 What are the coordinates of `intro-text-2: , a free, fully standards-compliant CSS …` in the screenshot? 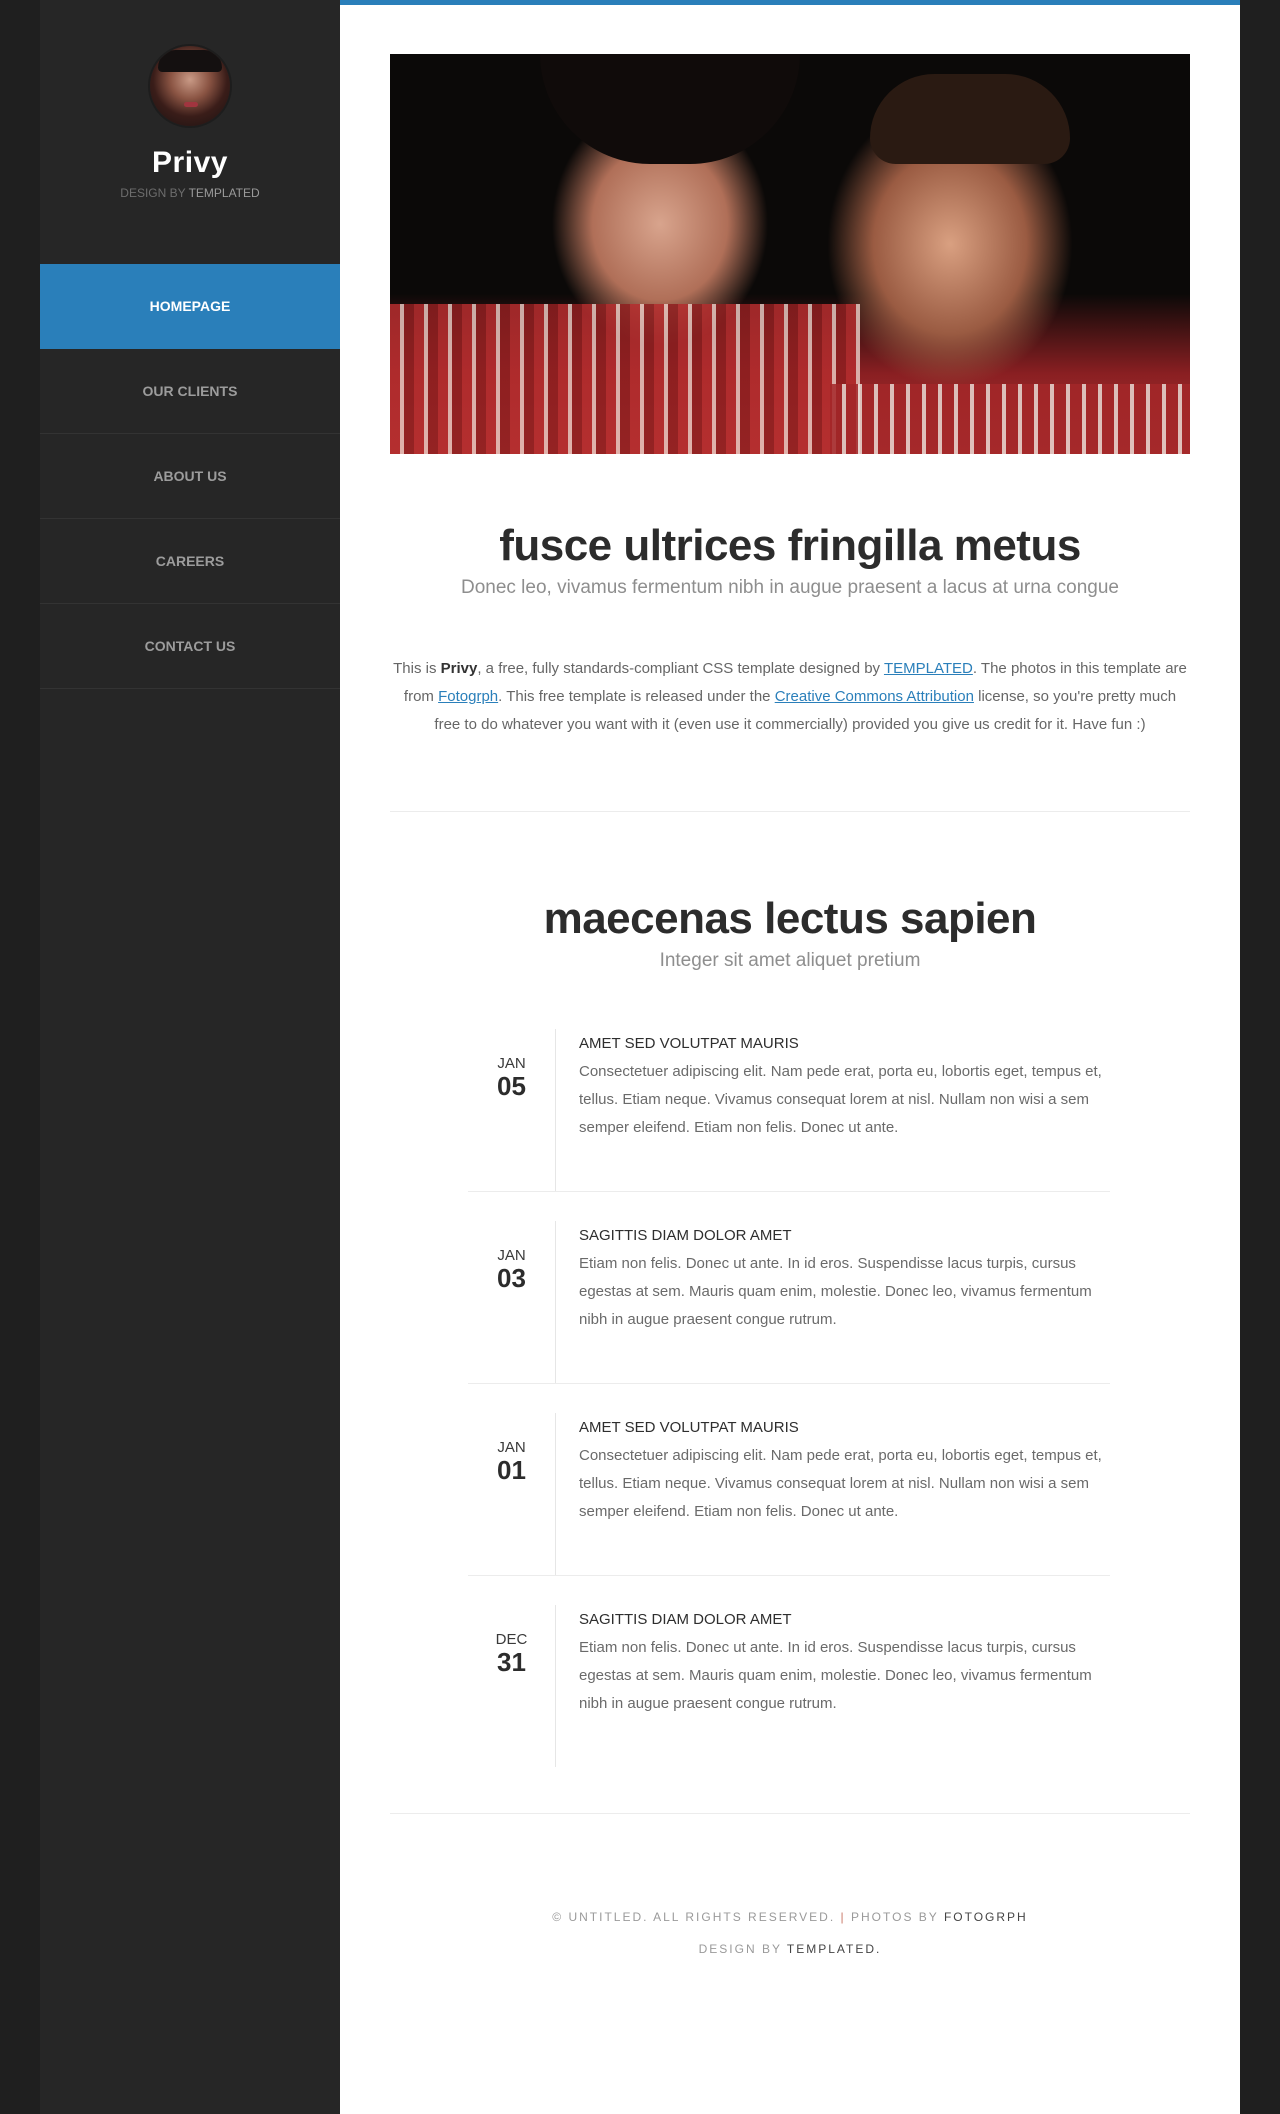 It's located at (680, 668).